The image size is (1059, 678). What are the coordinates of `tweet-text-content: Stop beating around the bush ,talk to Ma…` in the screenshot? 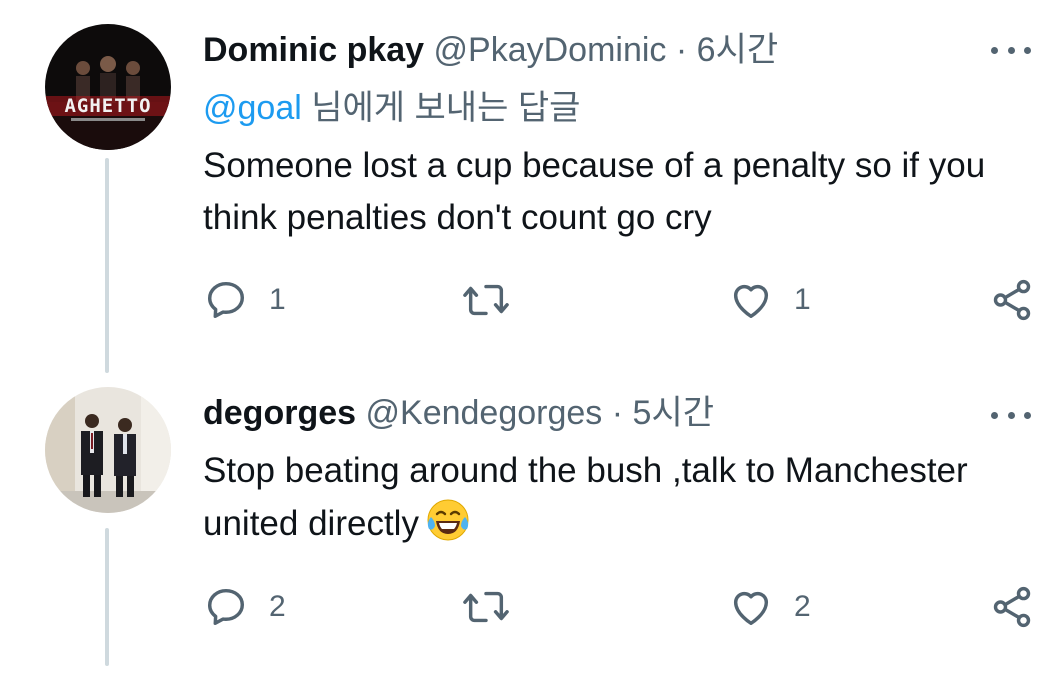 It's located at (585, 497).